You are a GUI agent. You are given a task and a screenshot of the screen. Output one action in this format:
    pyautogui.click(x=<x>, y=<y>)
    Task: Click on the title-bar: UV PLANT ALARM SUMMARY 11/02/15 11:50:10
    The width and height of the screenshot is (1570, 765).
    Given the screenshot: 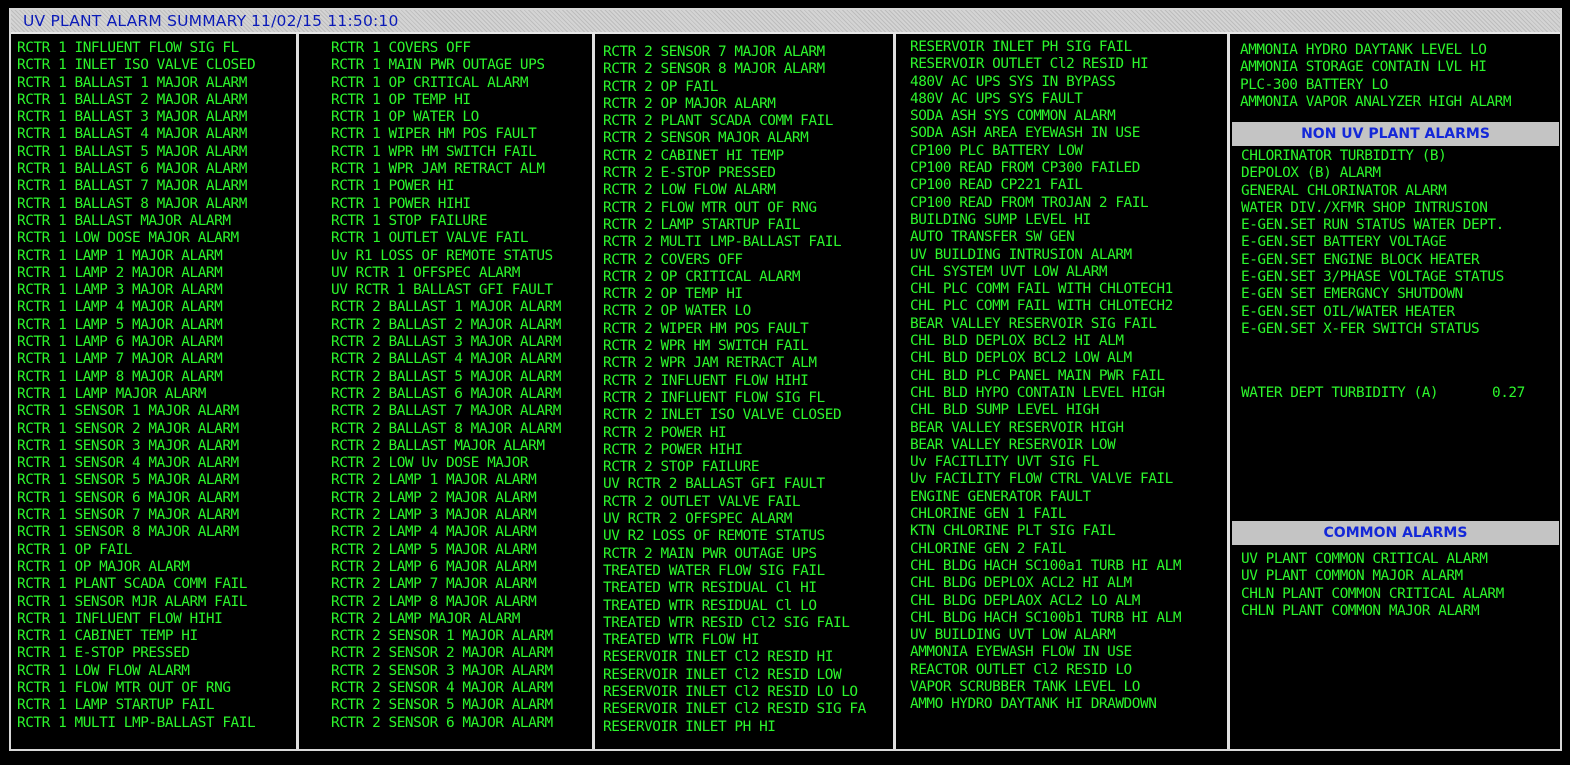 What is the action you would take?
    pyautogui.click(x=785, y=22)
    